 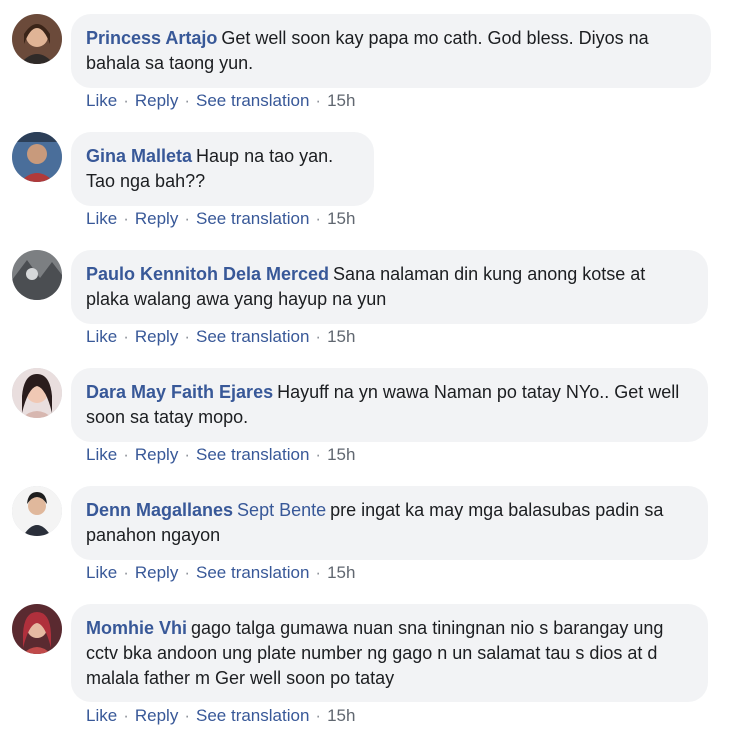 I want to click on comment-author: Momhie Vhi, so click(x=136, y=628).